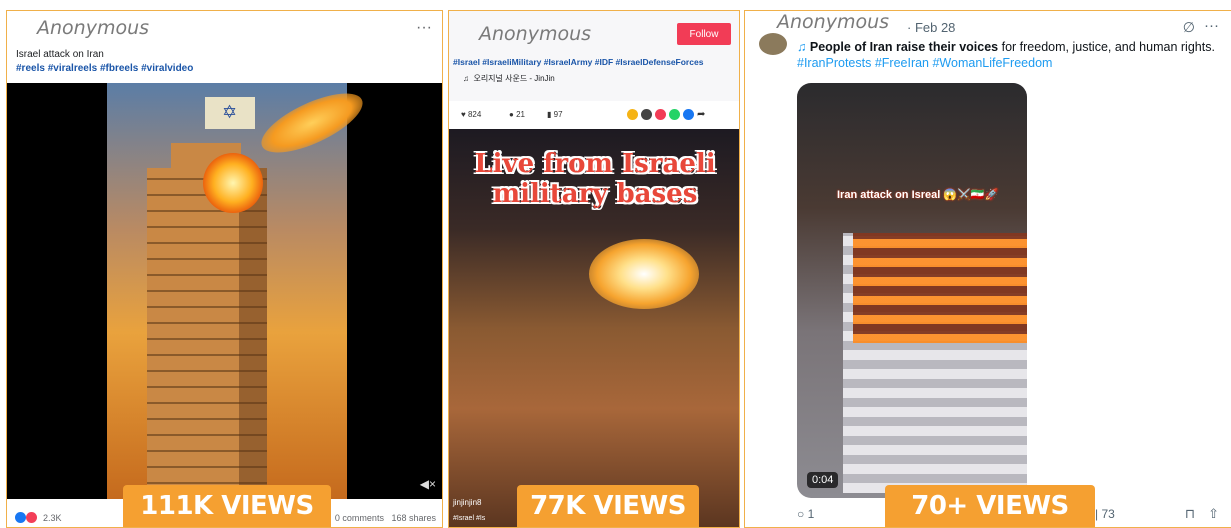 The width and height of the screenshot is (1231, 528). Describe the element at coordinates (474, 114) in the screenshot. I see `like-count: 824` at that location.